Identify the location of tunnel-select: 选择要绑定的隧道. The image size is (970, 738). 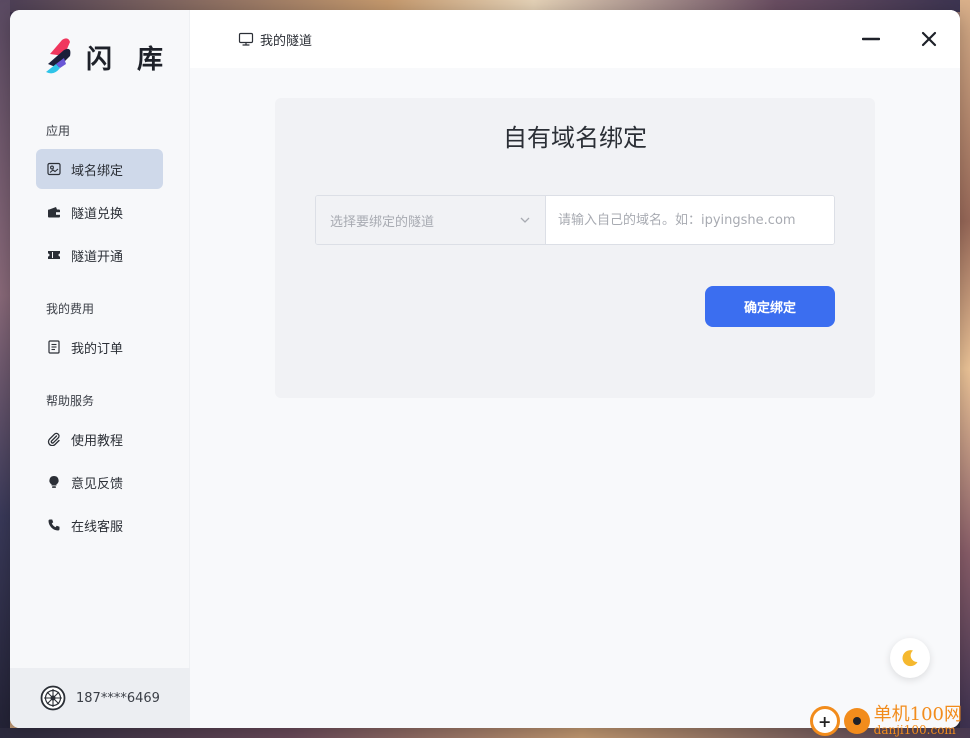
(431, 220).